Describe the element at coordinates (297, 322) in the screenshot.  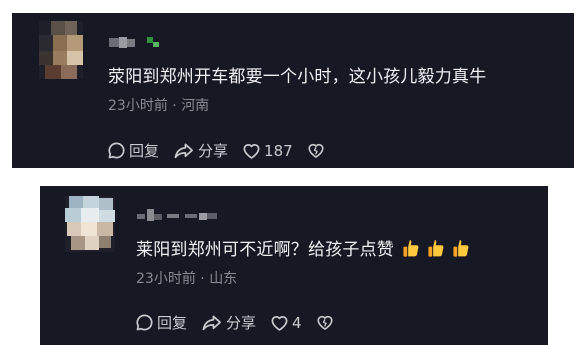
I see `like-count: 4` at that location.